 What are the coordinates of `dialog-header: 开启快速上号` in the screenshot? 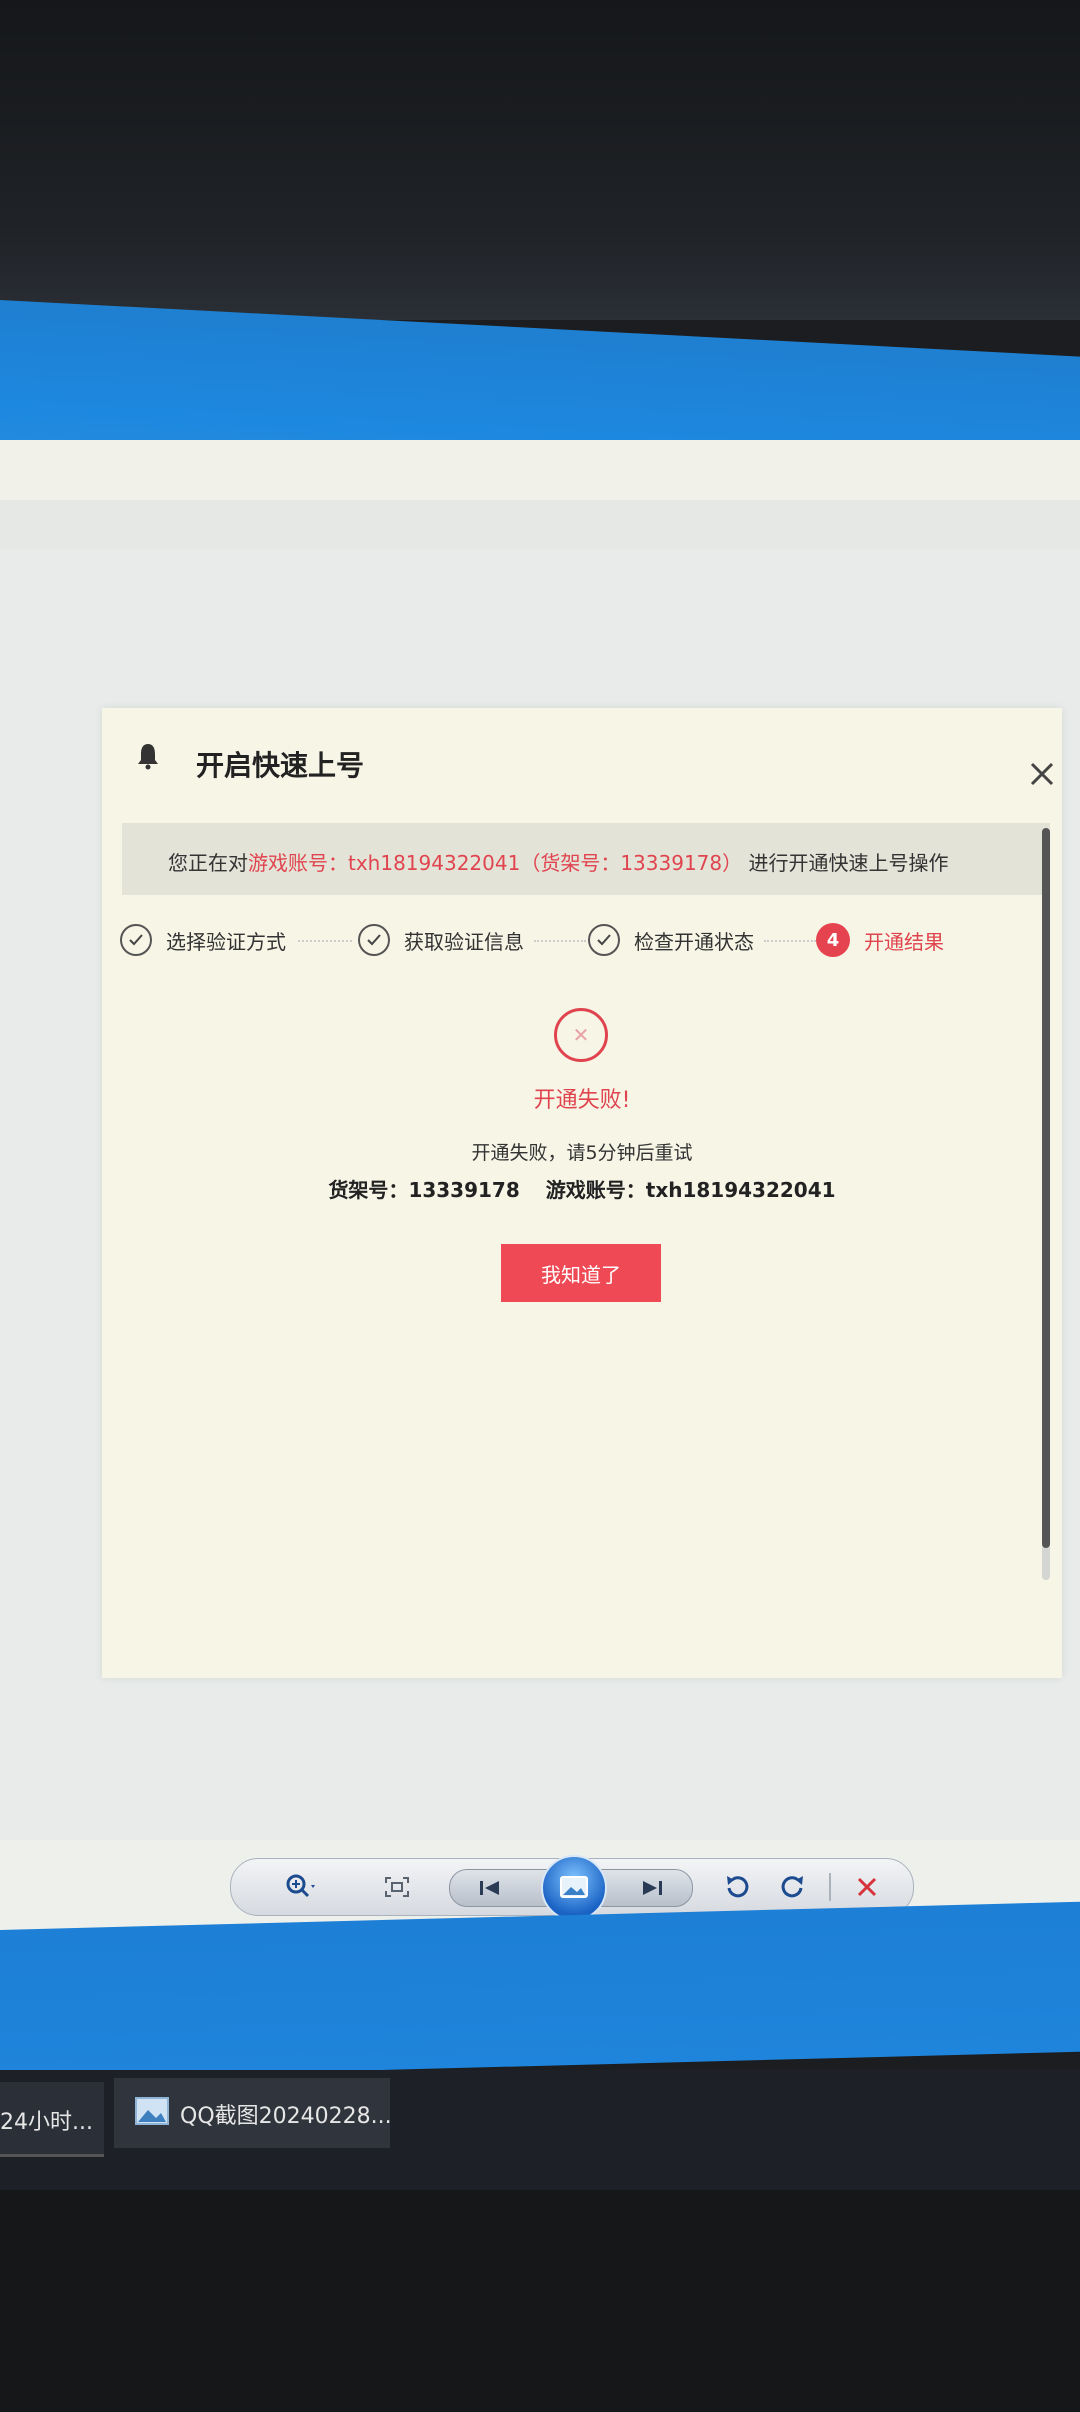 It's located at (582, 758).